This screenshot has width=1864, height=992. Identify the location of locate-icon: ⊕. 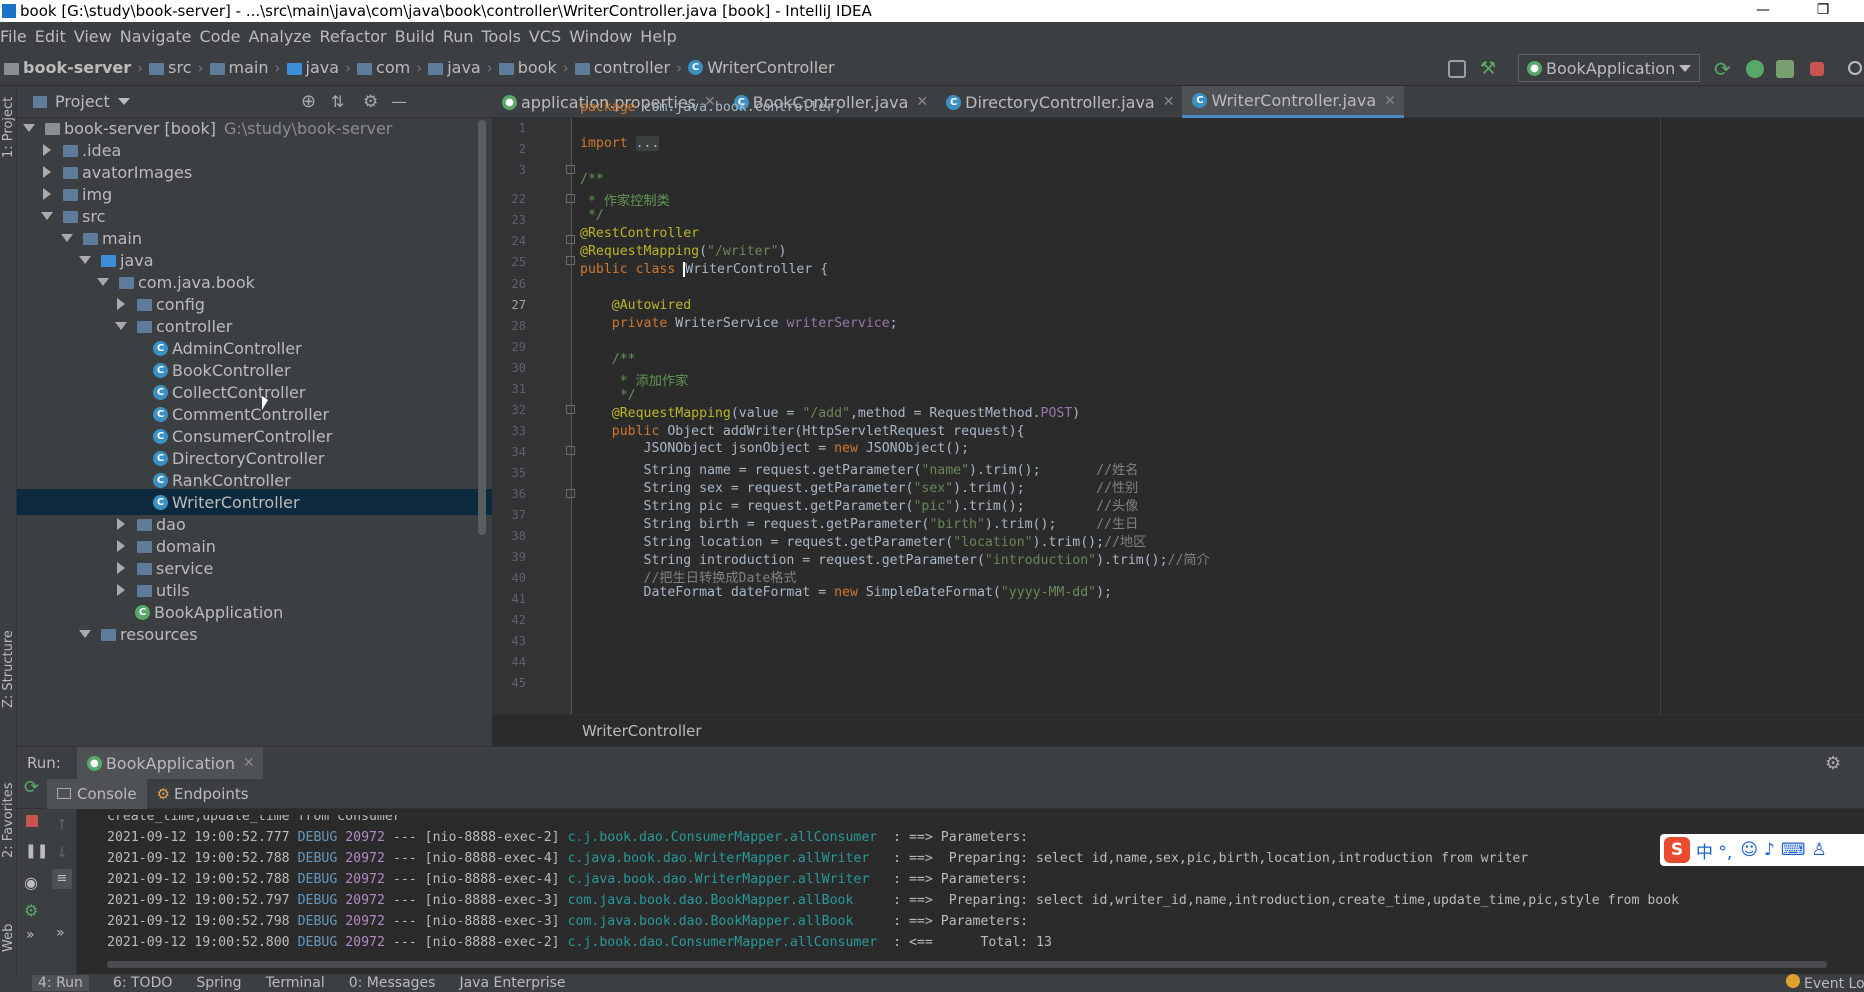
(308, 101).